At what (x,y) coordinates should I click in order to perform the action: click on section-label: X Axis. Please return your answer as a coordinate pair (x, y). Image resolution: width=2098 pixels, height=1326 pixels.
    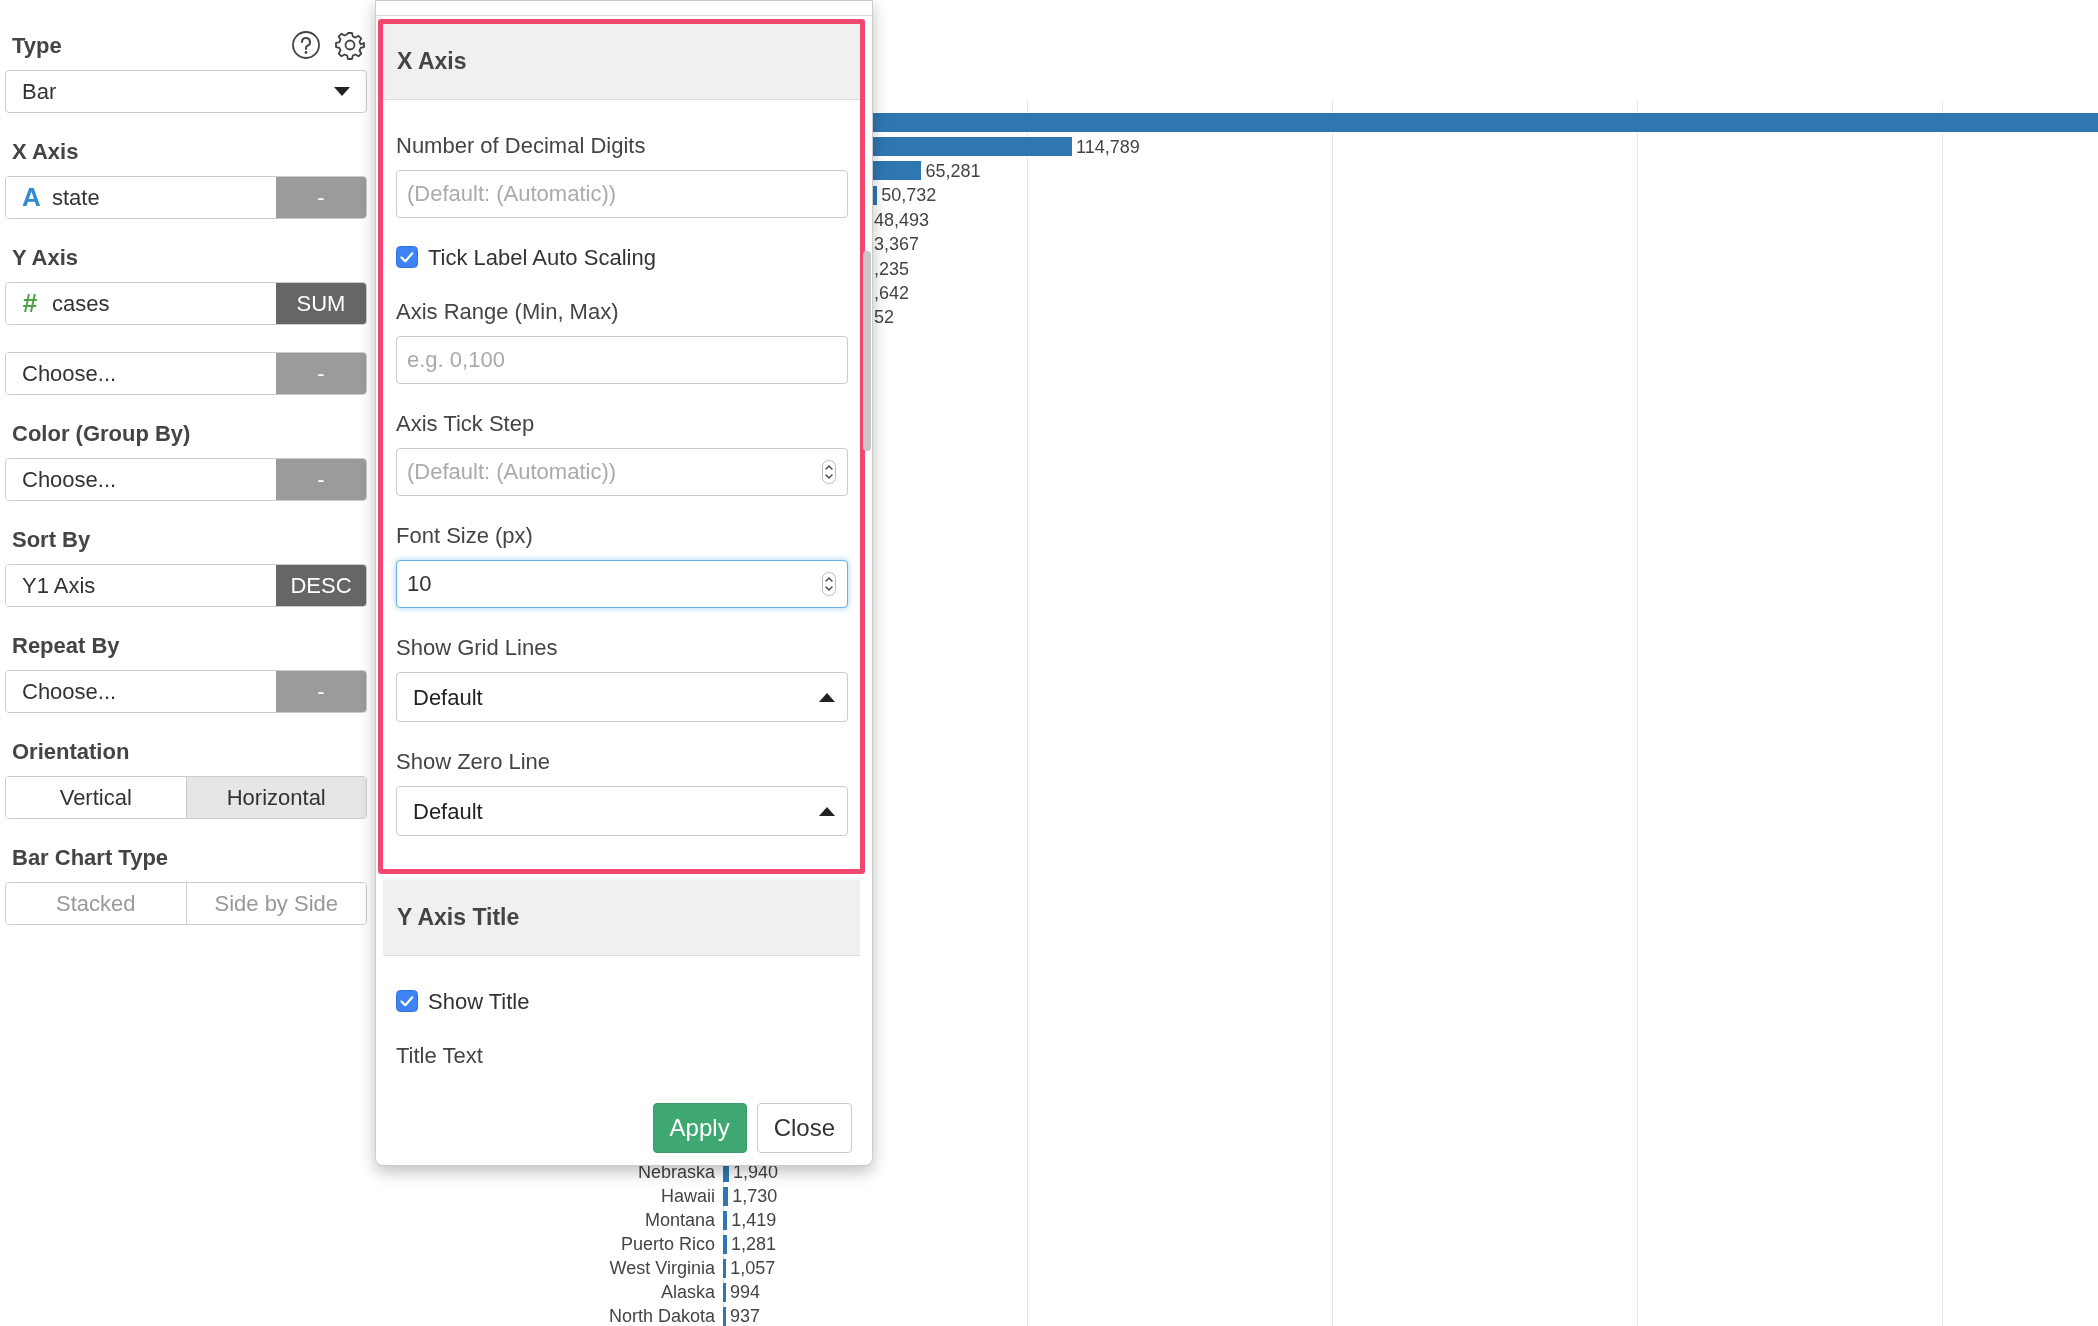
    Looking at the image, I should click on (45, 151).